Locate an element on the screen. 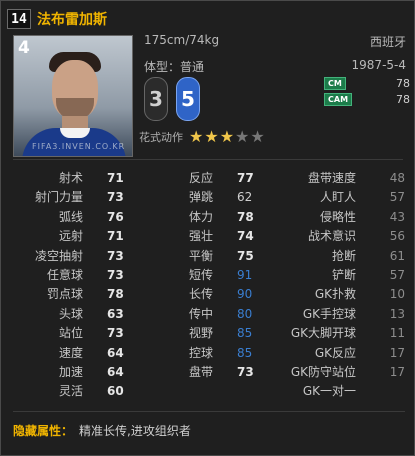 This screenshot has width=415, height=456. stat-row: GK扑救 10 is located at coordinates (338, 294).